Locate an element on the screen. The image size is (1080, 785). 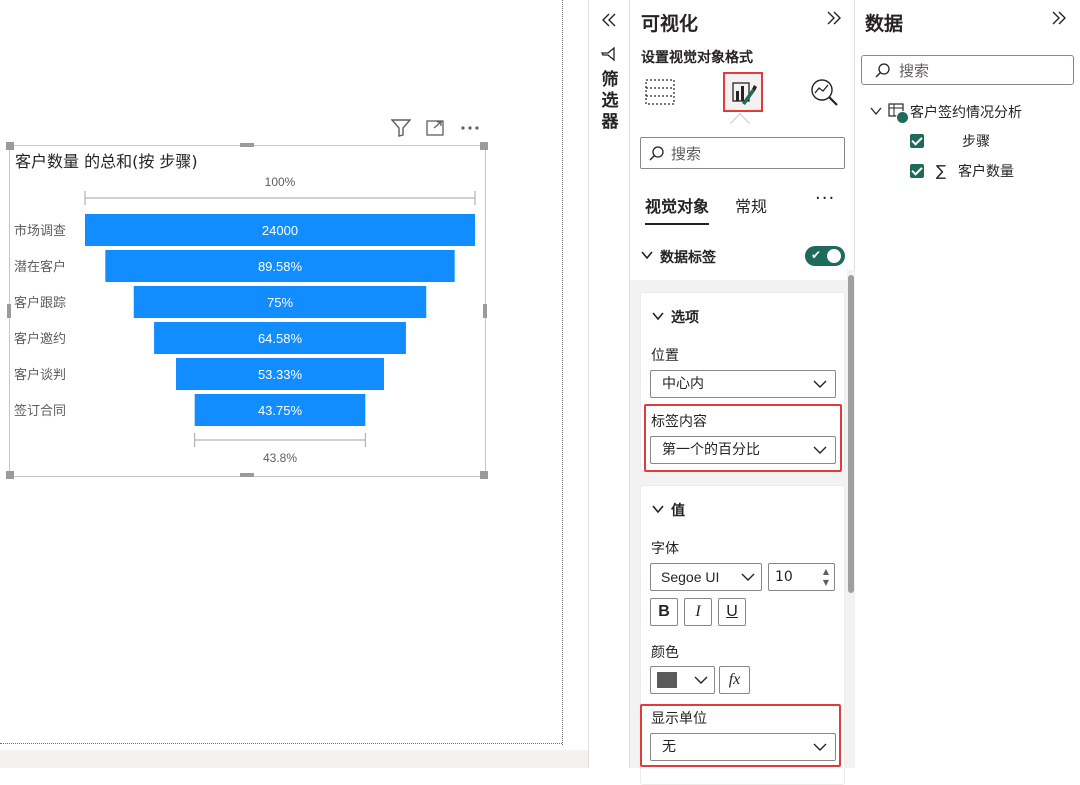
font-family-value: Segoe UI is located at coordinates (690, 577).